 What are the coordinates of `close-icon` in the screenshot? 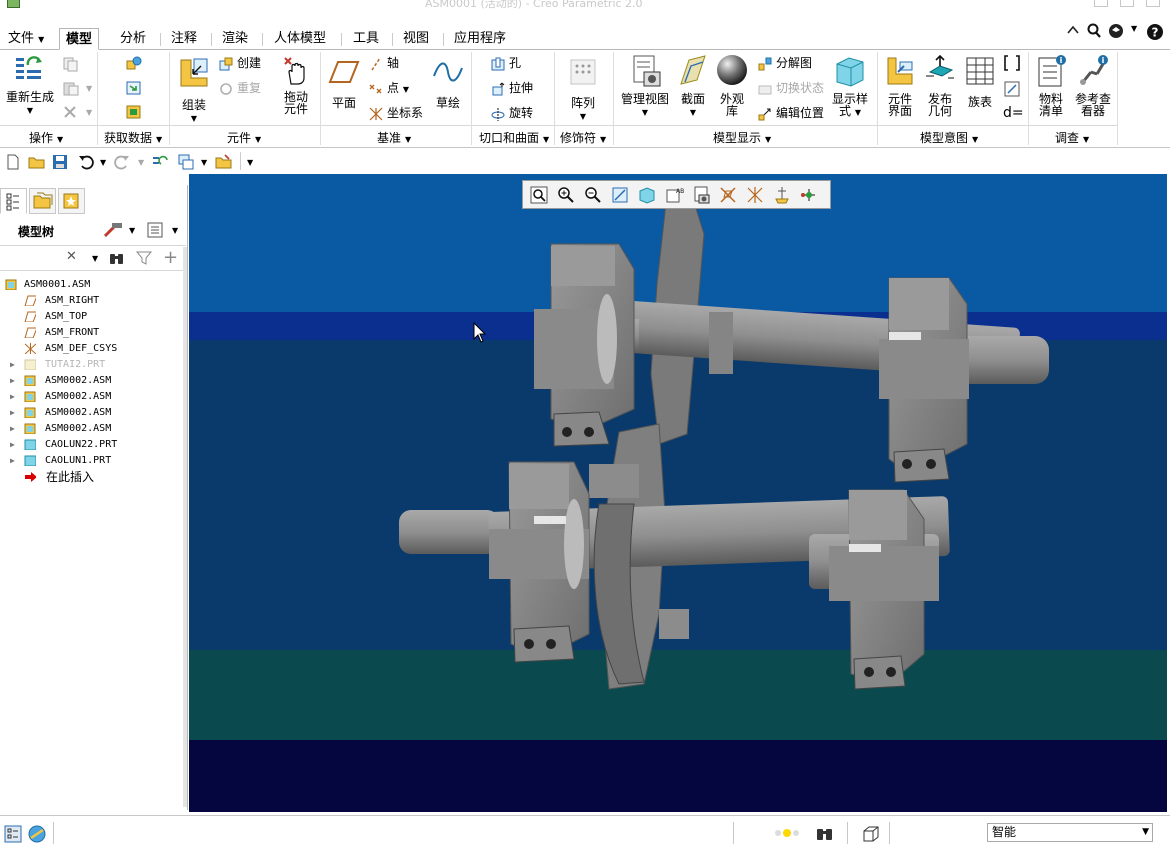 It's located at (1153, 3).